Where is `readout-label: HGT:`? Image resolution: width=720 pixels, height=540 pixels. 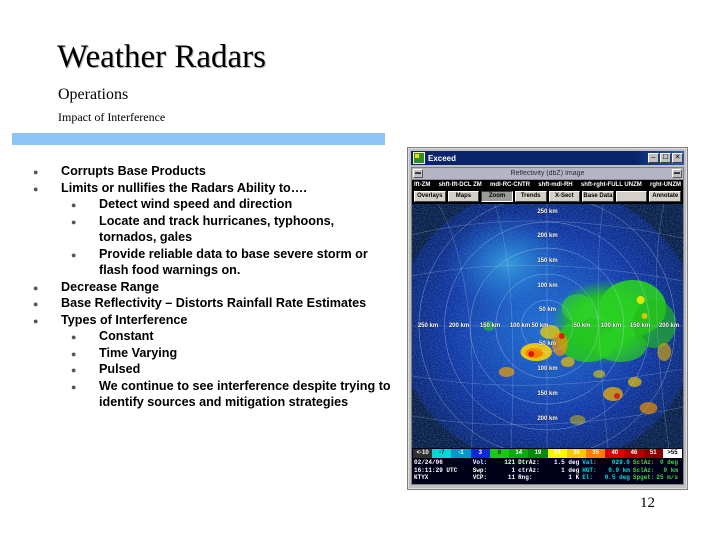 readout-label: HGT: is located at coordinates (589, 470).